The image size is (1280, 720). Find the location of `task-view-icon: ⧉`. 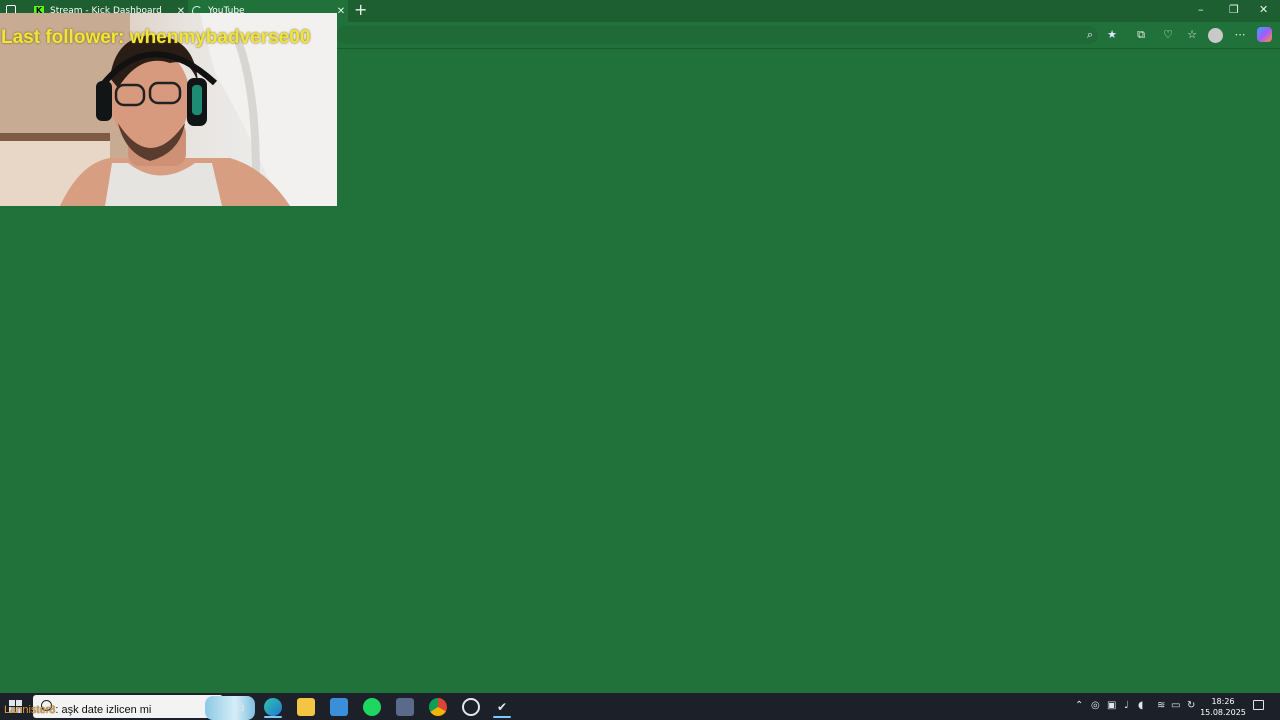

task-view-icon: ⧉ is located at coordinates (240, 707).